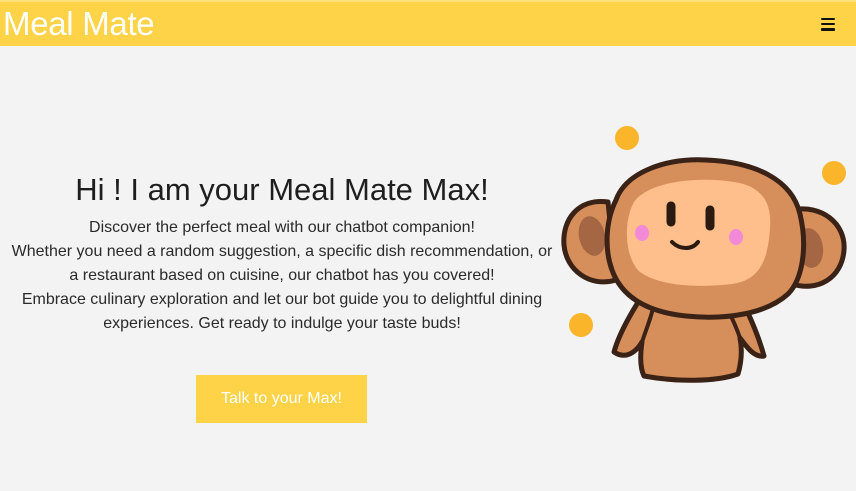 This screenshot has width=856, height=491. I want to click on navbar: Meal Mate, so click(428, 23).